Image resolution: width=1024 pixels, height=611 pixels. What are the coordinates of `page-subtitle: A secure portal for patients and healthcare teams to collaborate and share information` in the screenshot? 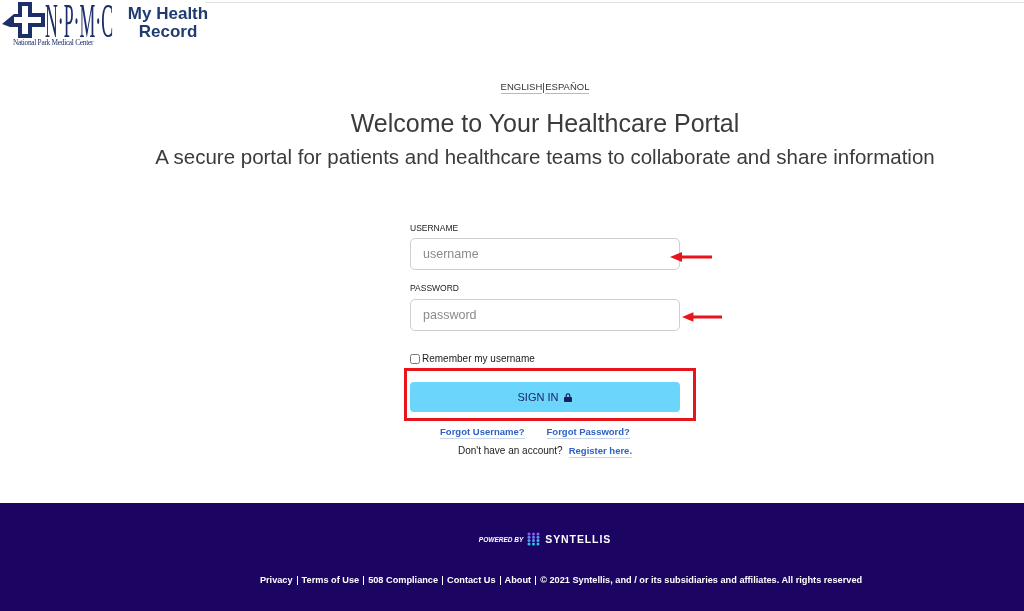 It's located at (545, 157).